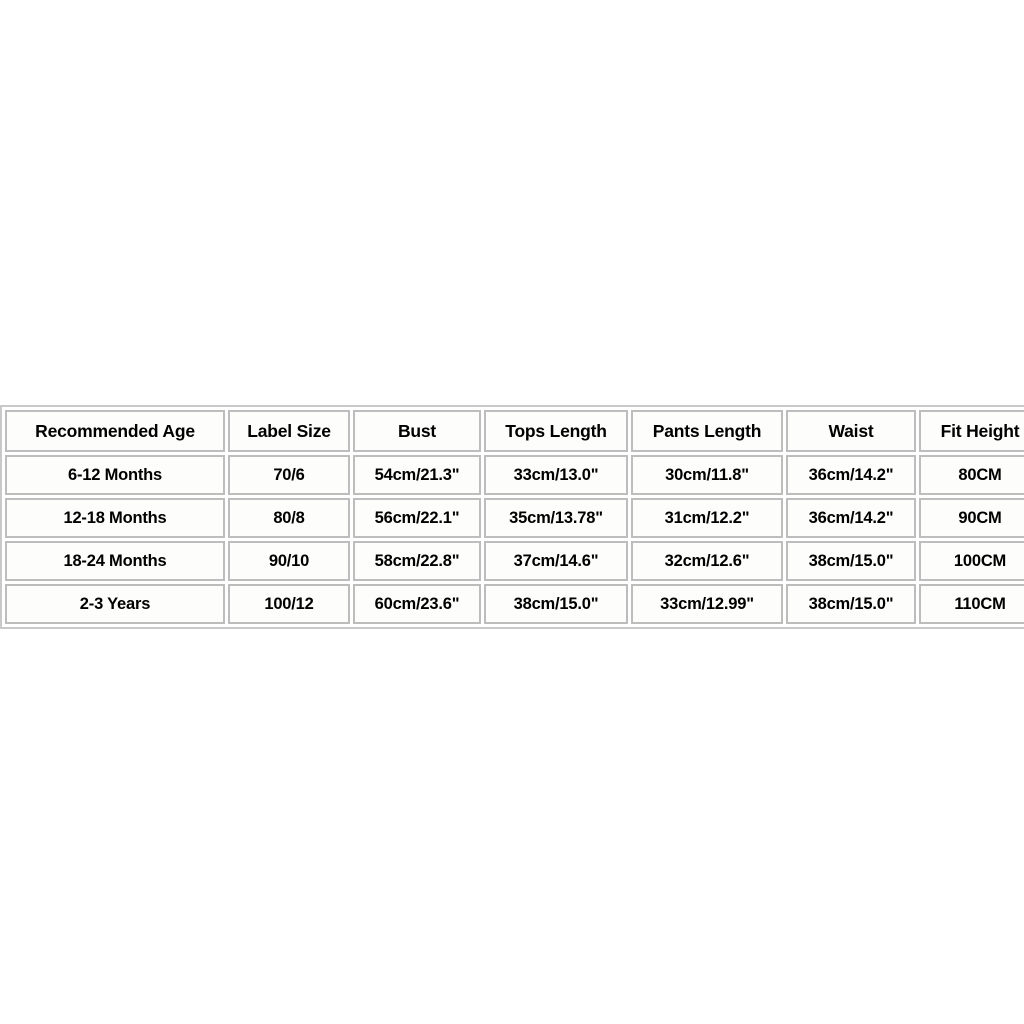 This screenshot has height=1024, width=1024. Describe the element at coordinates (115, 431) in the screenshot. I see `column-header-recommended-age: Recommended Age` at that location.